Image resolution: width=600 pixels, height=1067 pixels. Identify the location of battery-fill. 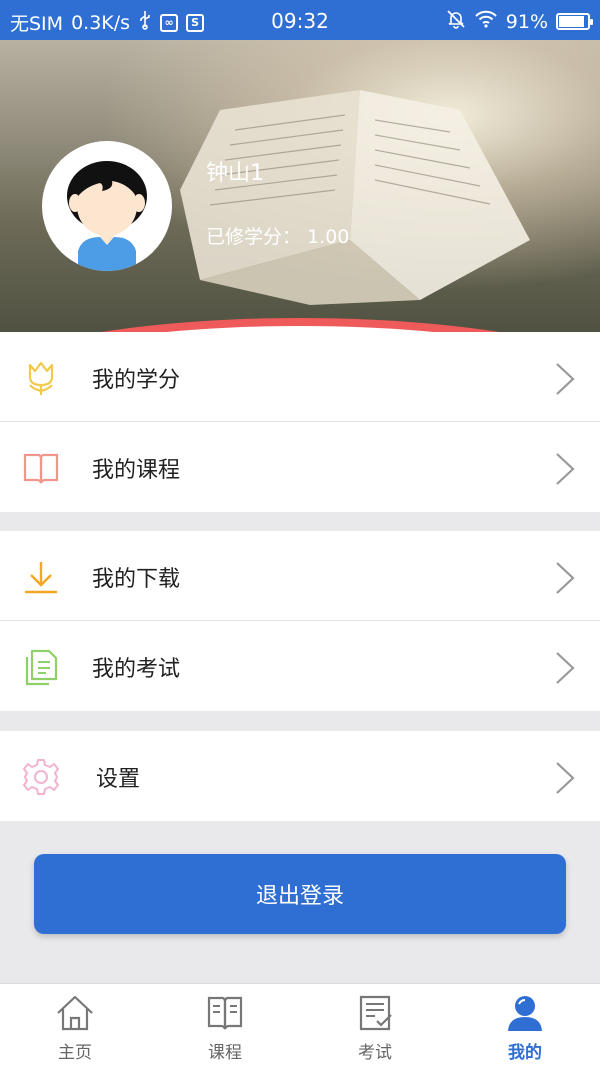
(572, 21).